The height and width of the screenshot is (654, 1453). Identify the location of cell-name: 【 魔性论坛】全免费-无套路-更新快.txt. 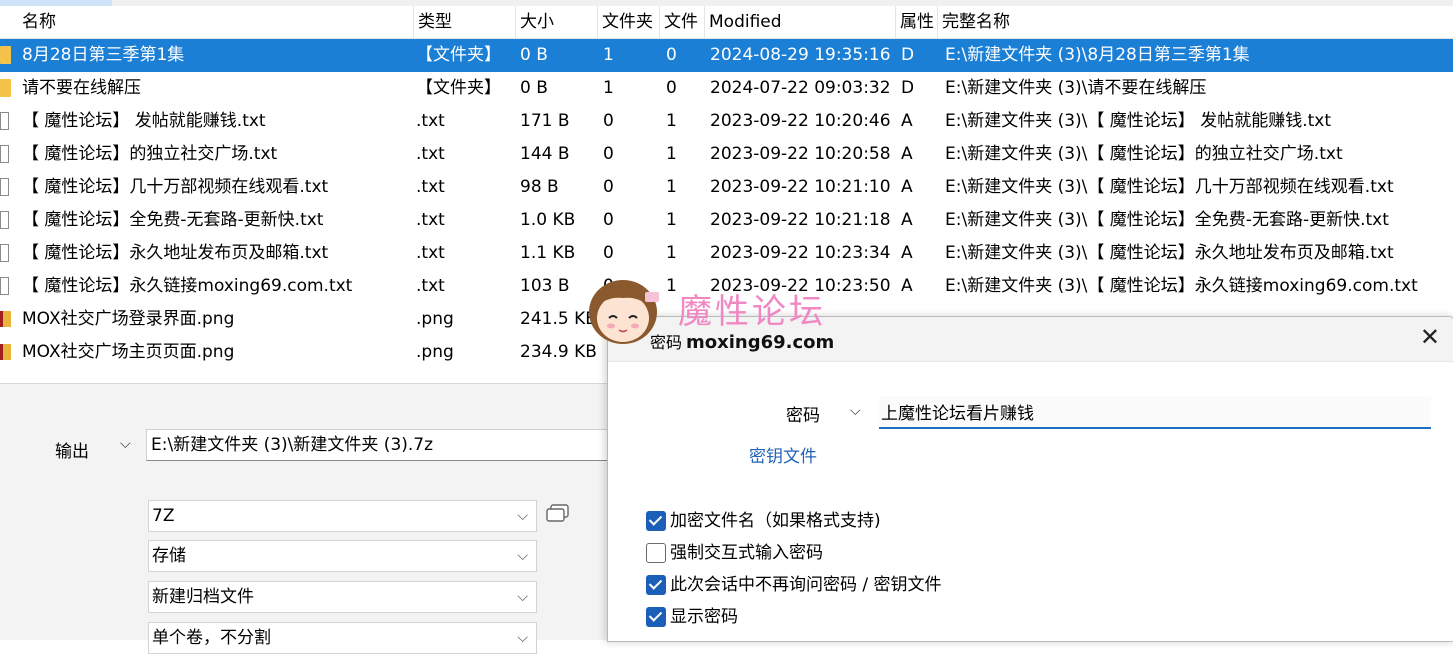
(173, 220).